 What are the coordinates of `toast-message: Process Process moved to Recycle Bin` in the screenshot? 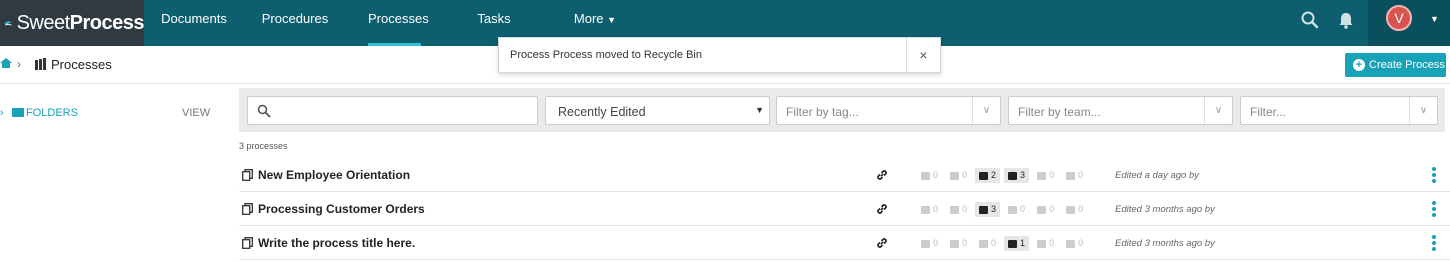 It's located at (606, 55).